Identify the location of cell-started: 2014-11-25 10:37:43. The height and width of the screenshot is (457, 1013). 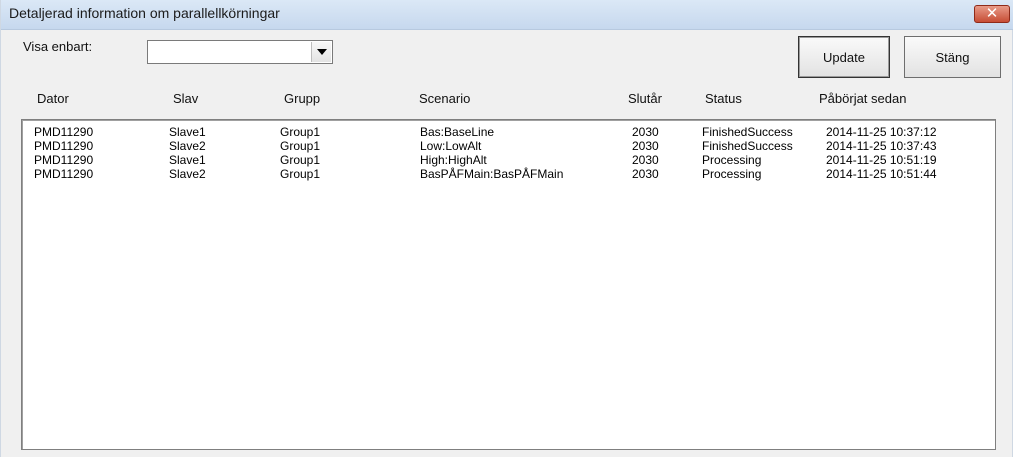
(881, 146).